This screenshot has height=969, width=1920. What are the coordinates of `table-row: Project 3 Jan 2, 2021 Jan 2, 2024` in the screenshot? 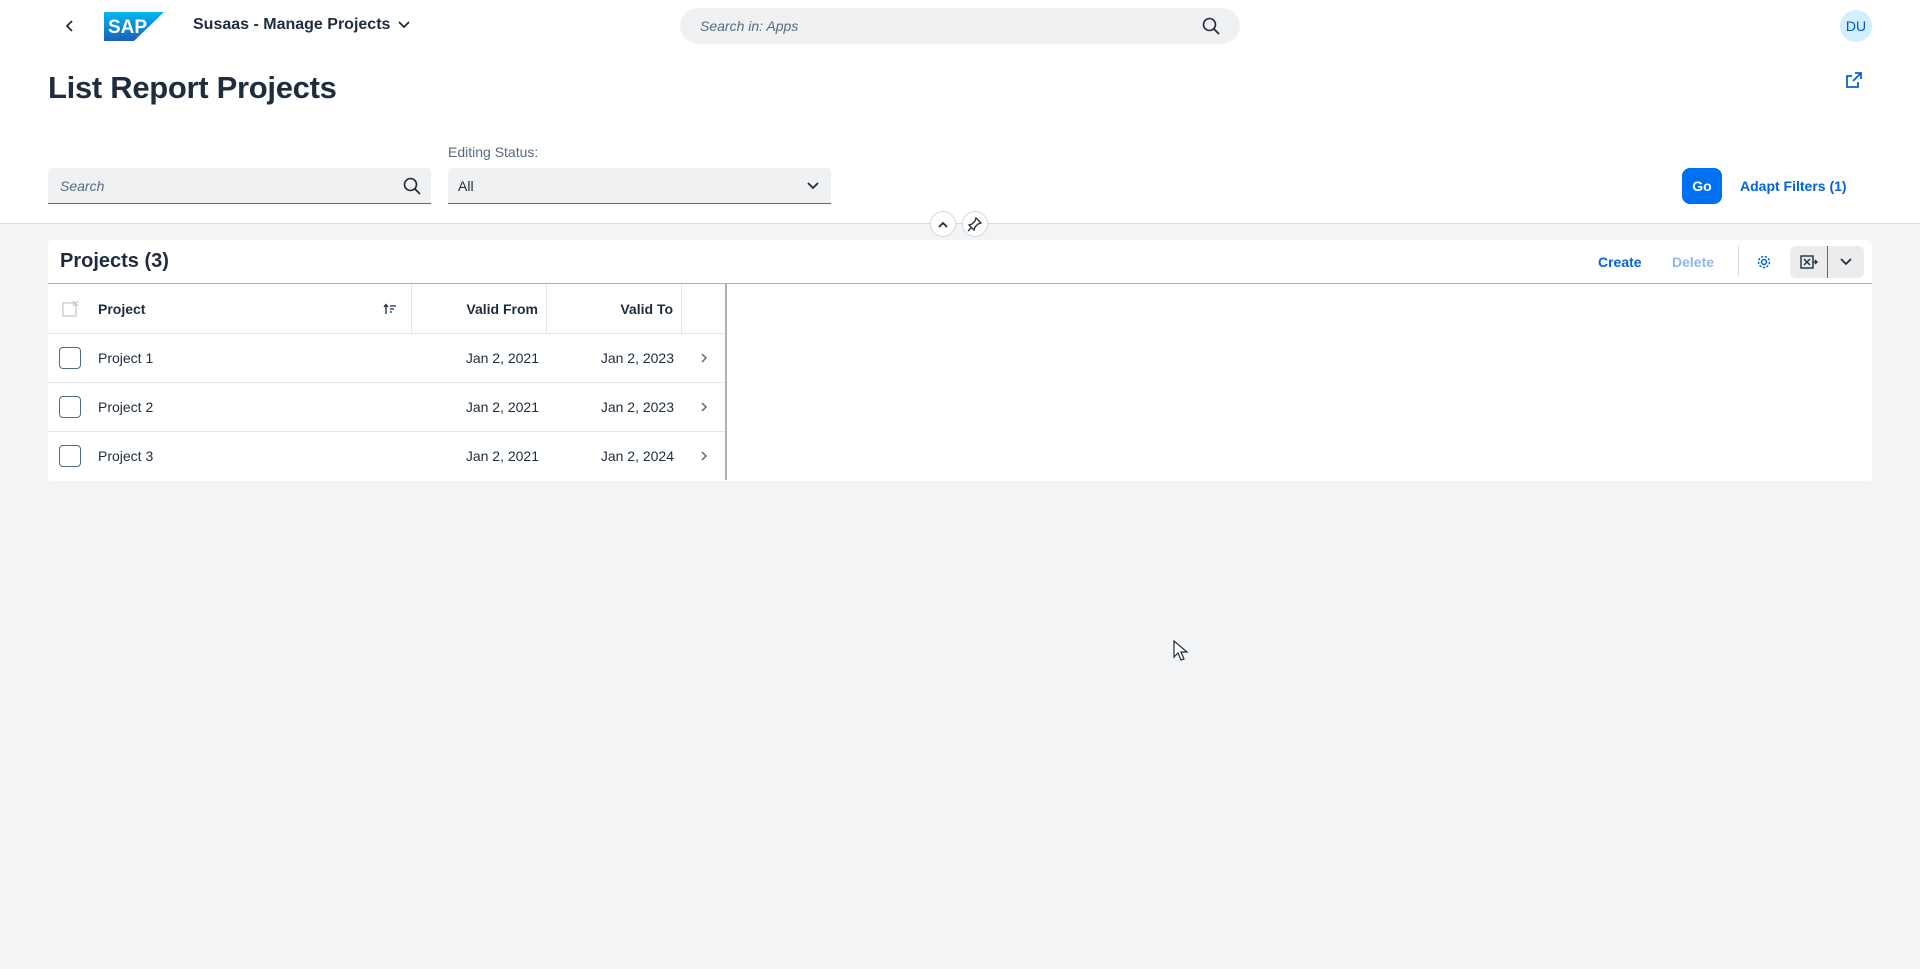 It's located at (386, 456).